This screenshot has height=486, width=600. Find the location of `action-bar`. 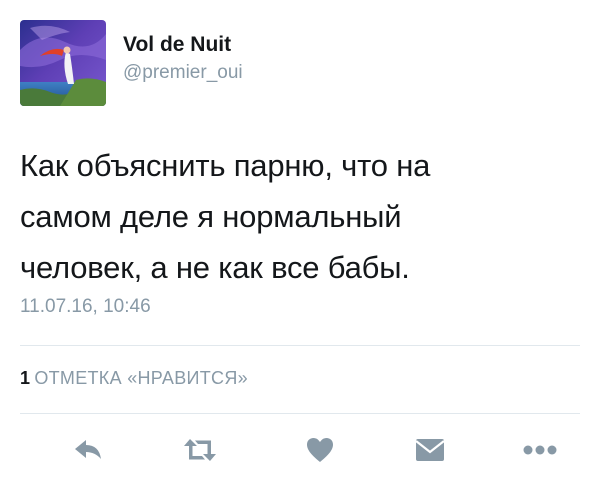

action-bar is located at coordinates (300, 450).